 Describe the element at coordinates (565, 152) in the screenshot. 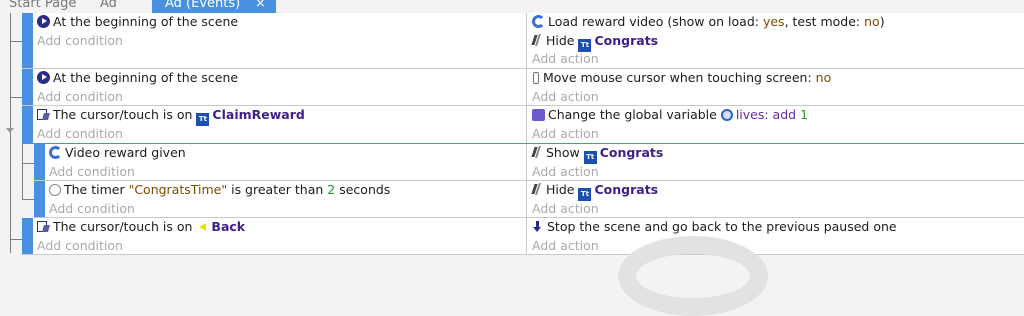

I see `action-text: Show` at that location.